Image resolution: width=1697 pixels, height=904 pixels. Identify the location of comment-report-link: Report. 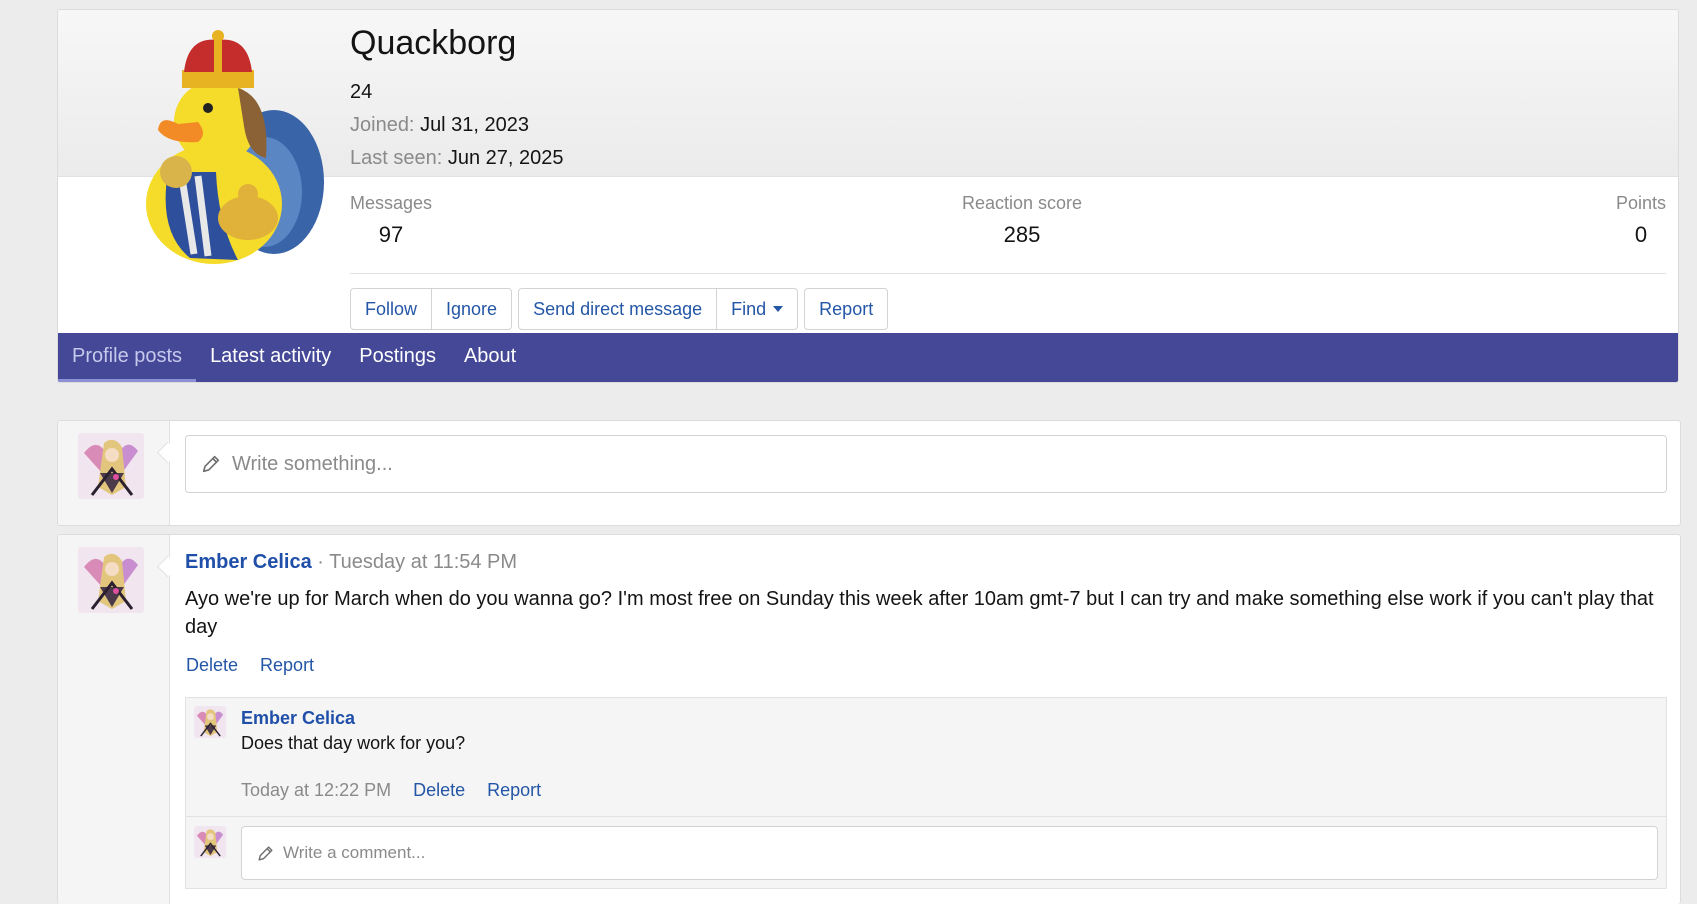
(514, 790).